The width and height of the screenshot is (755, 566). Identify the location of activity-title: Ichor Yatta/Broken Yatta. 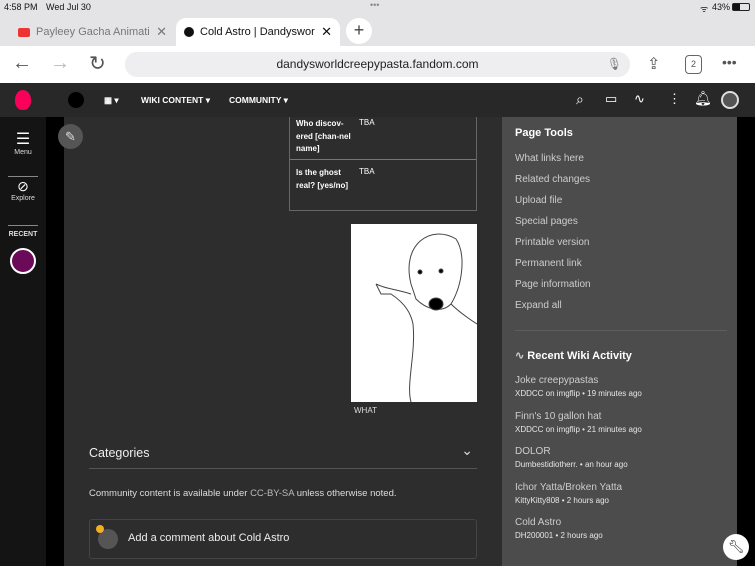
(568, 487).